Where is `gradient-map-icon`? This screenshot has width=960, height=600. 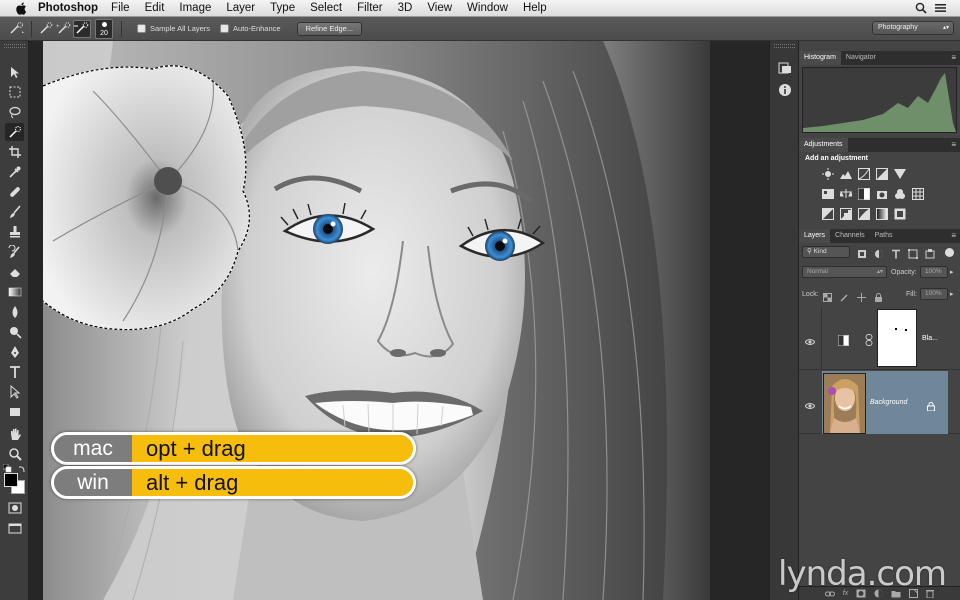
gradient-map-icon is located at coordinates (881, 214).